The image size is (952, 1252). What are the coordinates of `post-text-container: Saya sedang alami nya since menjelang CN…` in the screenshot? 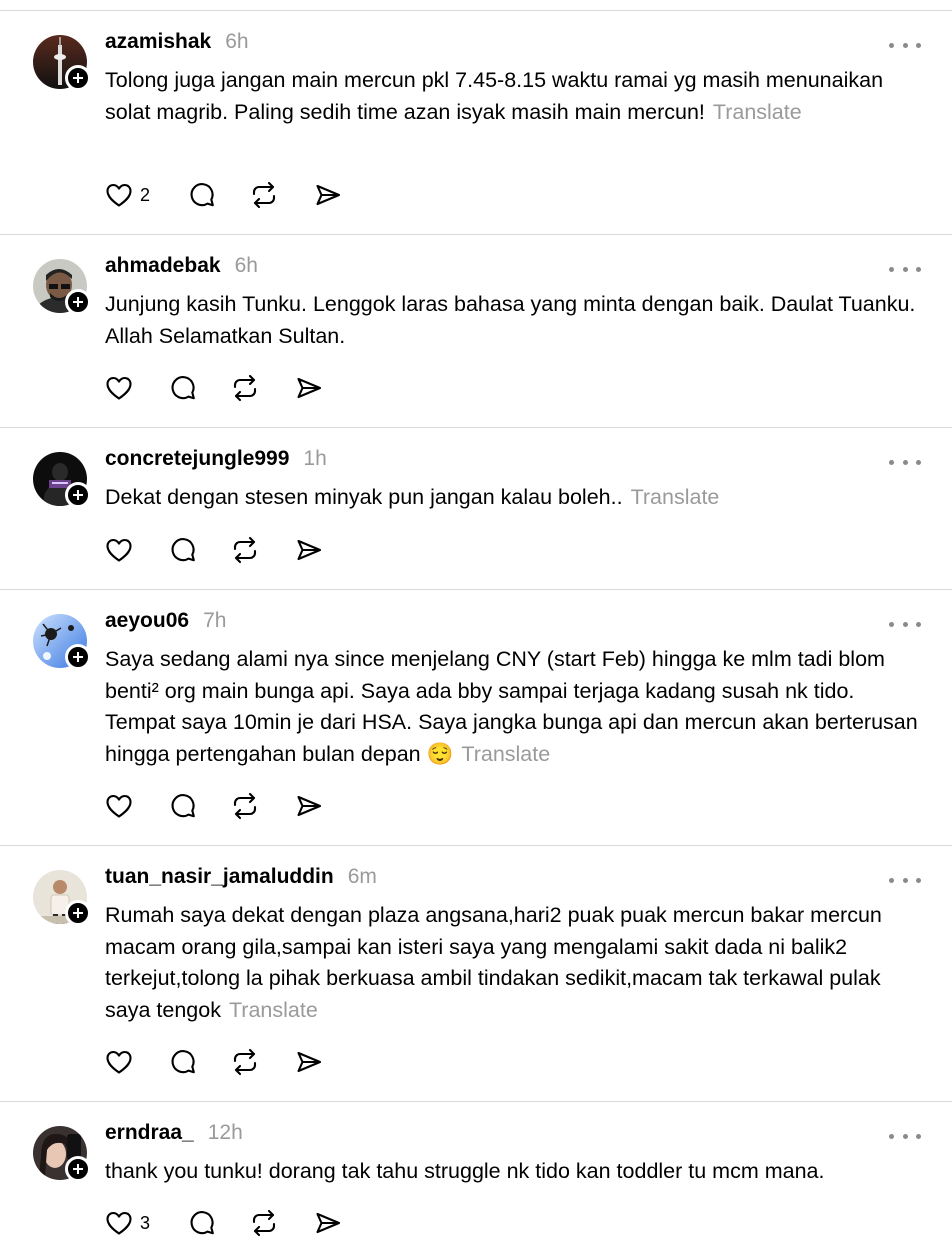 It's located at (515, 707).